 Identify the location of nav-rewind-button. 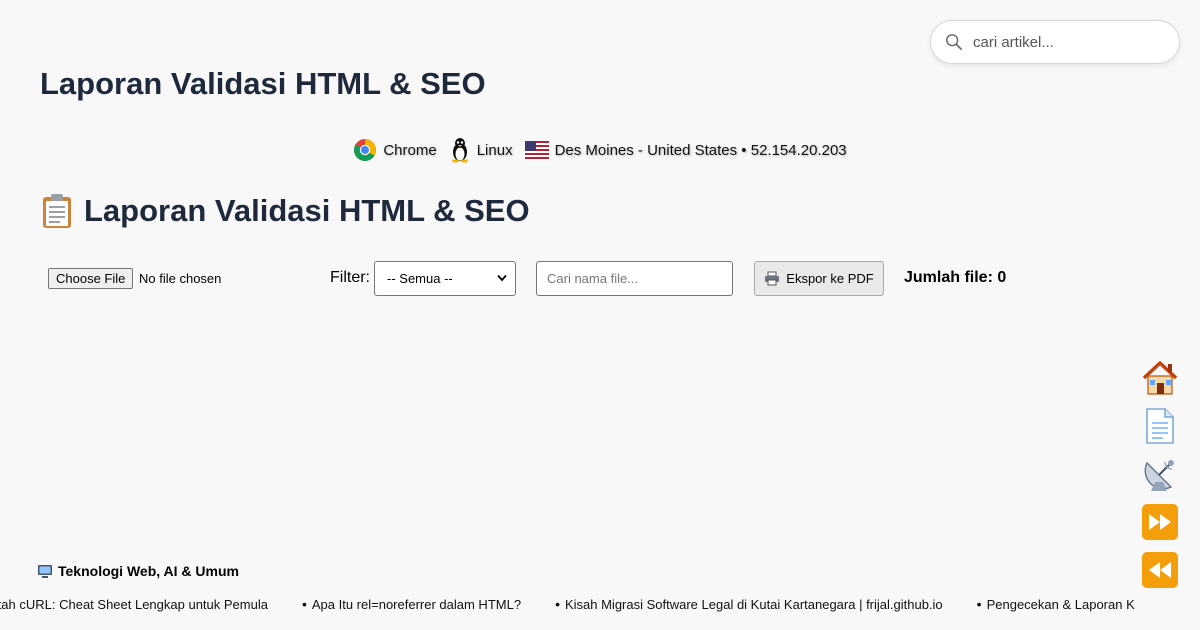
(1160, 570).